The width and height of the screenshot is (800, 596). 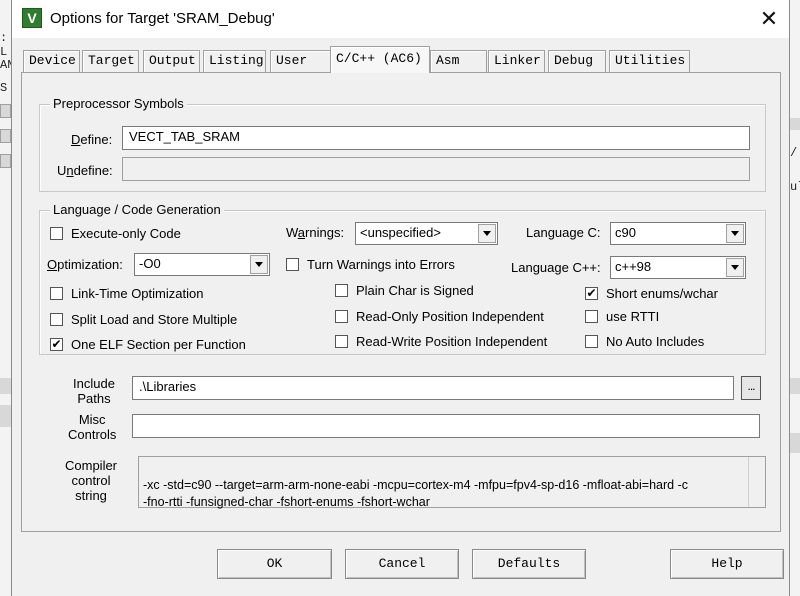 I want to click on window-title: Options for Target 'SRAM_Debug', so click(x=162, y=18).